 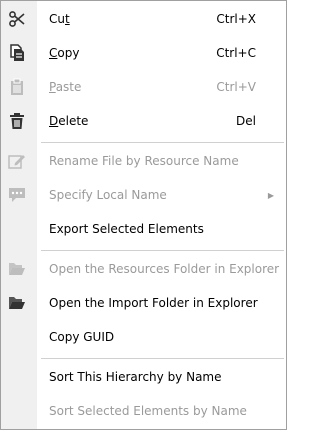 I want to click on menu-item-label: Open the Import Folder in Explorer, so click(x=153, y=303).